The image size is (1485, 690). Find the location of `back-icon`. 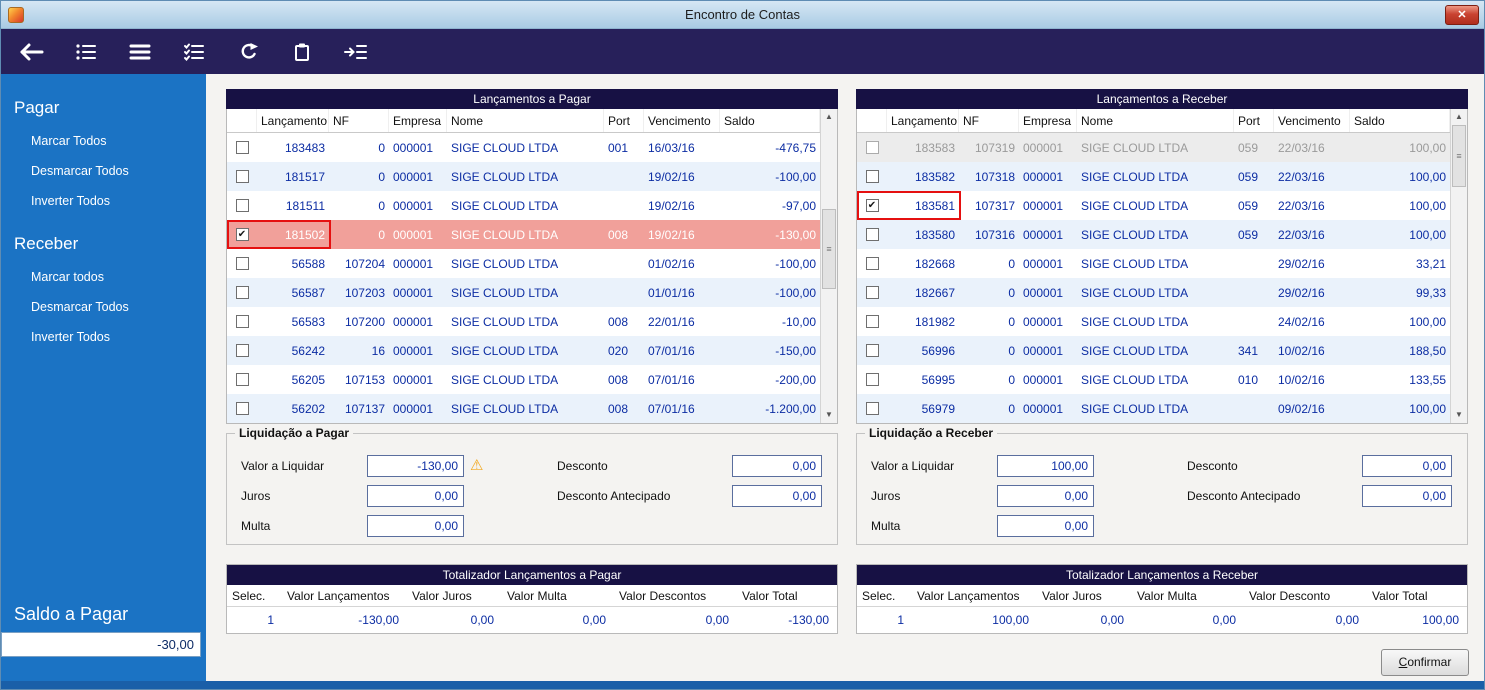

back-icon is located at coordinates (32, 52).